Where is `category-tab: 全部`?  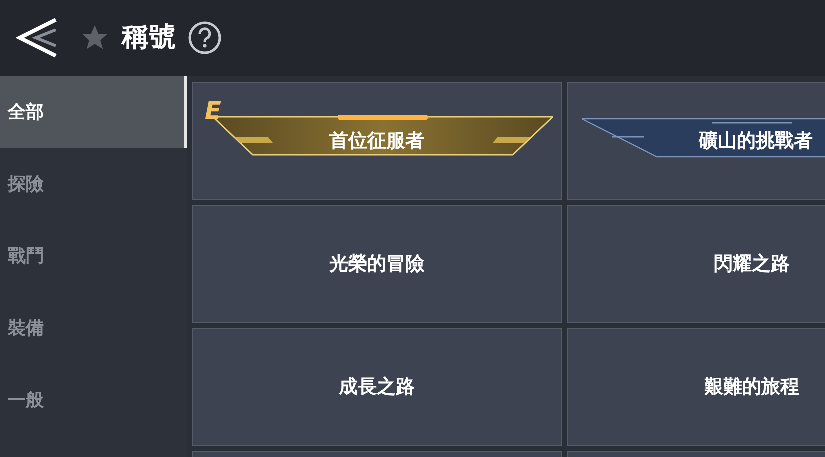 category-tab: 全部 is located at coordinates (93, 112).